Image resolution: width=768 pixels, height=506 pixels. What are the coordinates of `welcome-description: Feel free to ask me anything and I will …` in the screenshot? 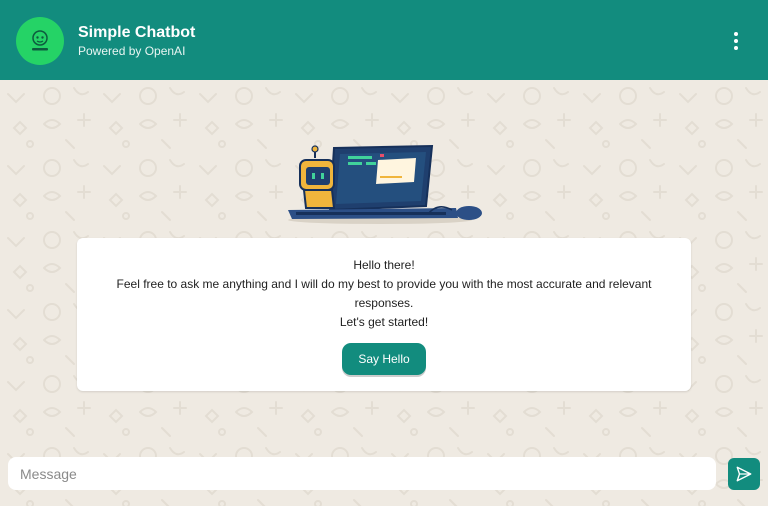 It's located at (384, 293).